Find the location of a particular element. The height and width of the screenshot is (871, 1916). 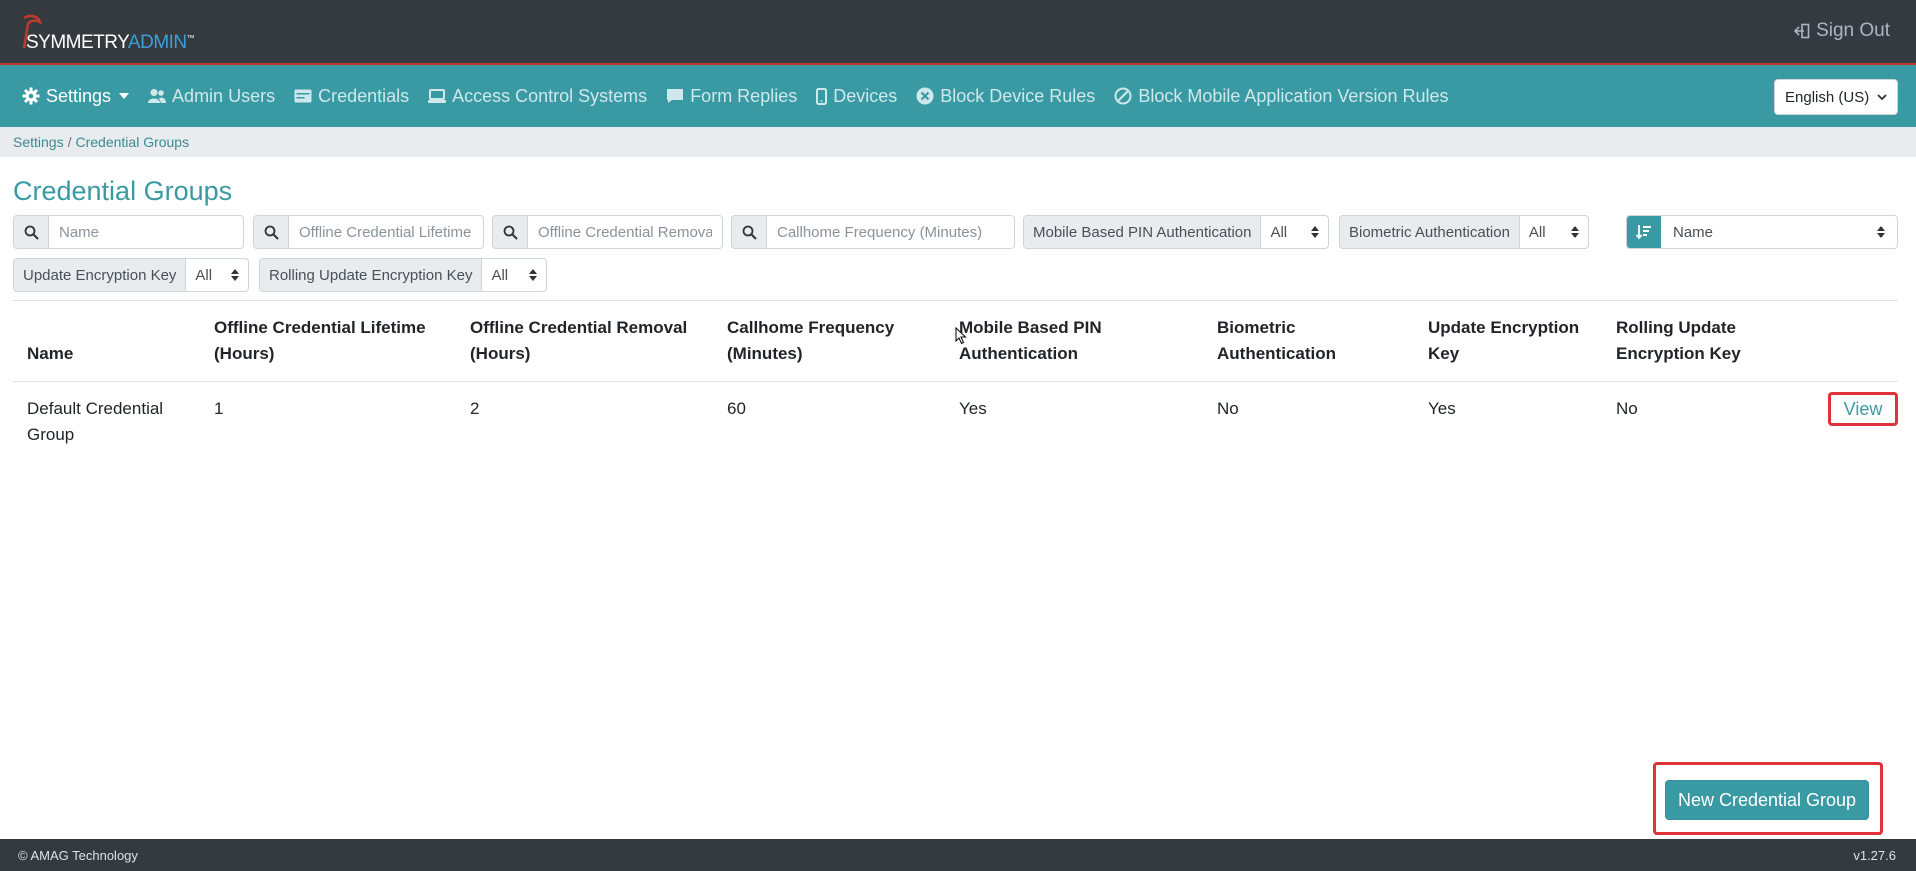

nav-item-form-replies: Form Replies is located at coordinates (731, 96).